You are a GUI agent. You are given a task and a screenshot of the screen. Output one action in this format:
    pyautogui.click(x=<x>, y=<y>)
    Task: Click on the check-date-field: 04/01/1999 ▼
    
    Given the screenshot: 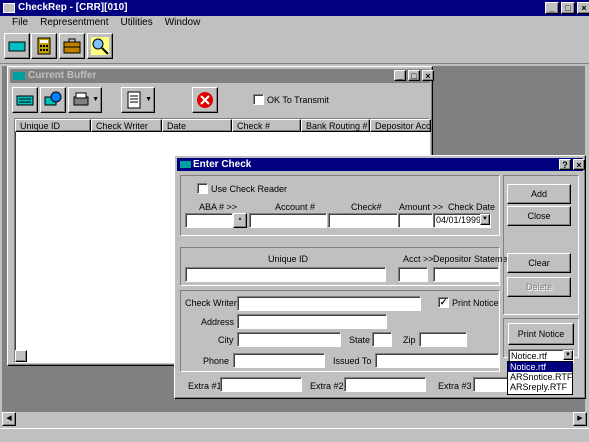 What is the action you would take?
    pyautogui.click(x=462, y=220)
    